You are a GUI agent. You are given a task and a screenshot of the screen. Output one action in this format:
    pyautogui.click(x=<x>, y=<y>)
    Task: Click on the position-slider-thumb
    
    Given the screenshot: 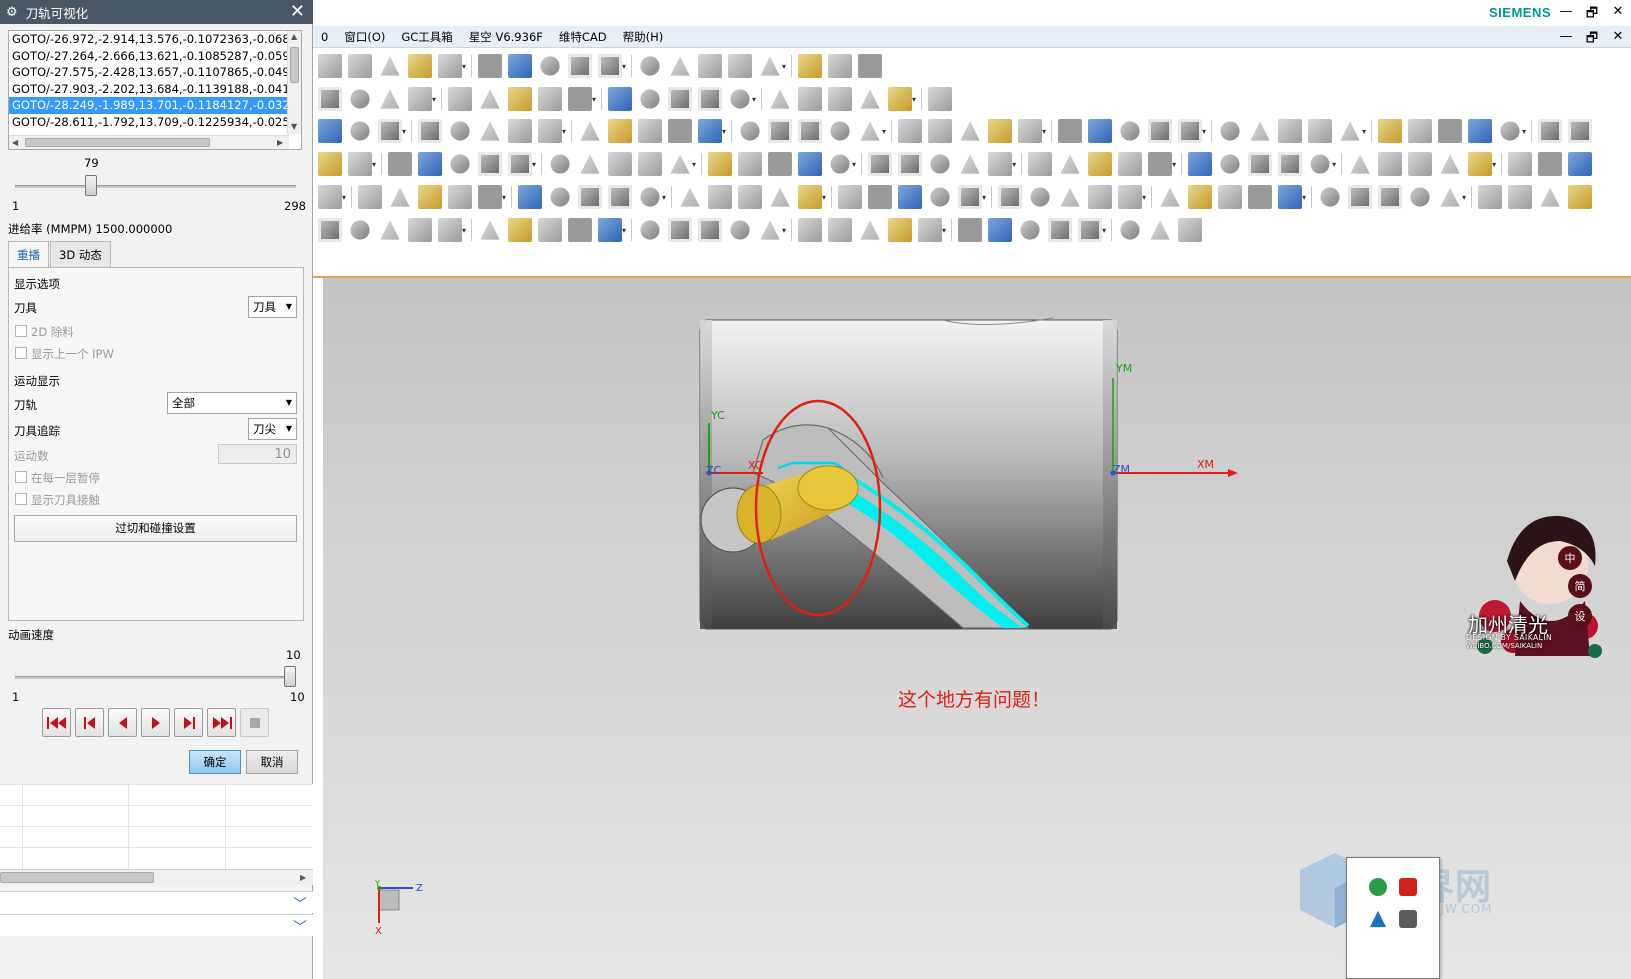 What is the action you would take?
    pyautogui.click(x=91, y=185)
    